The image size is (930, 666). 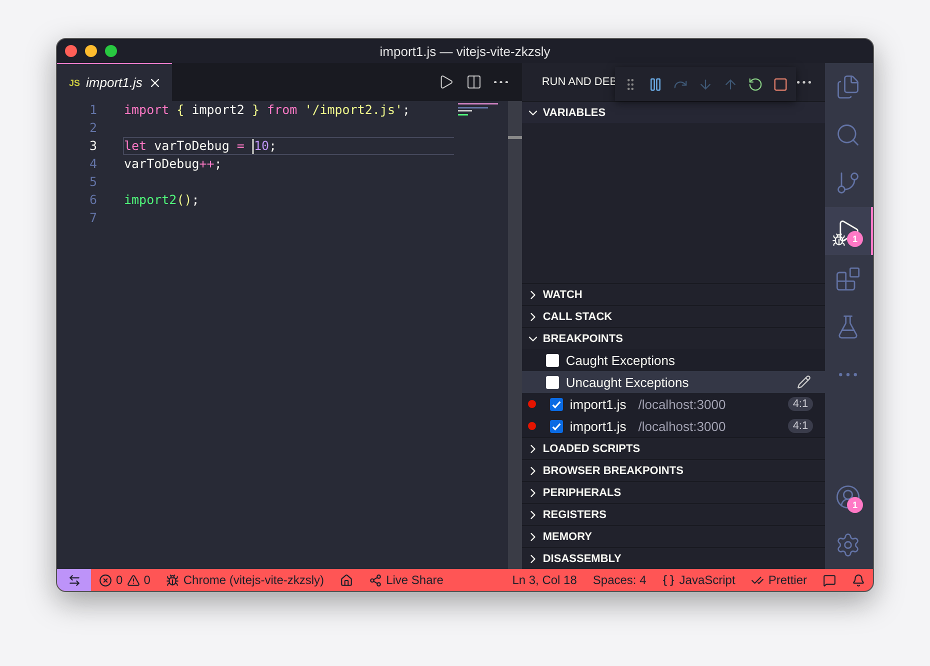 What do you see at coordinates (829, 580) in the screenshot?
I see `feedback-icon` at bounding box center [829, 580].